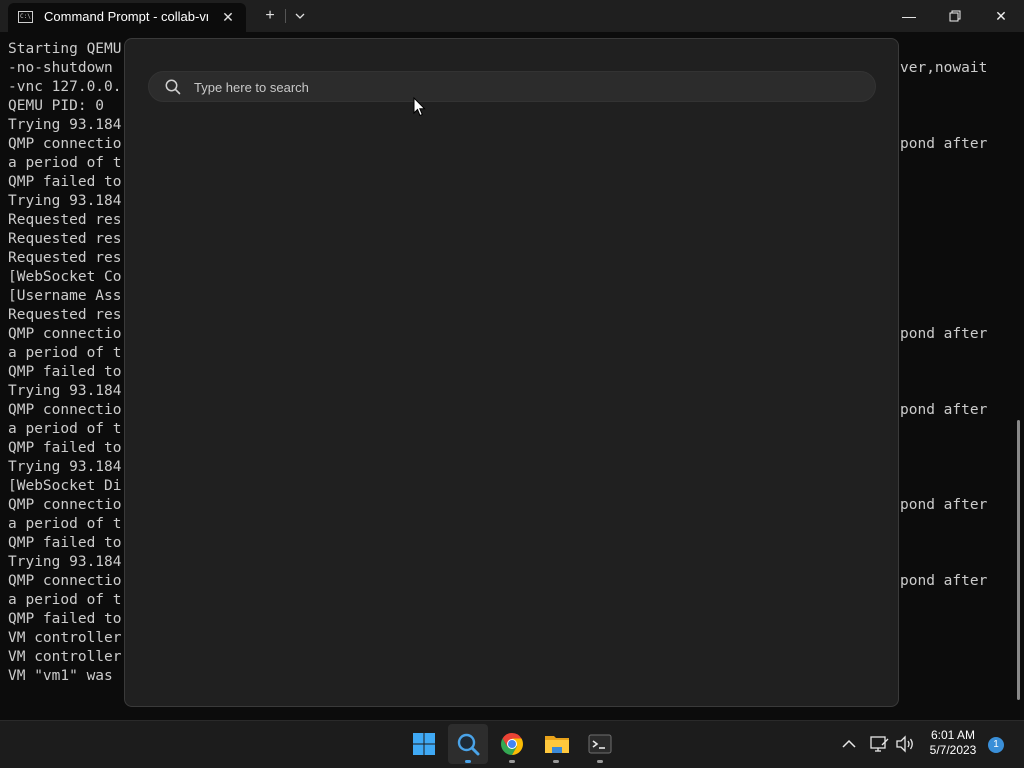  I want to click on terminal-line: VM "vm1" was, so click(60, 676).